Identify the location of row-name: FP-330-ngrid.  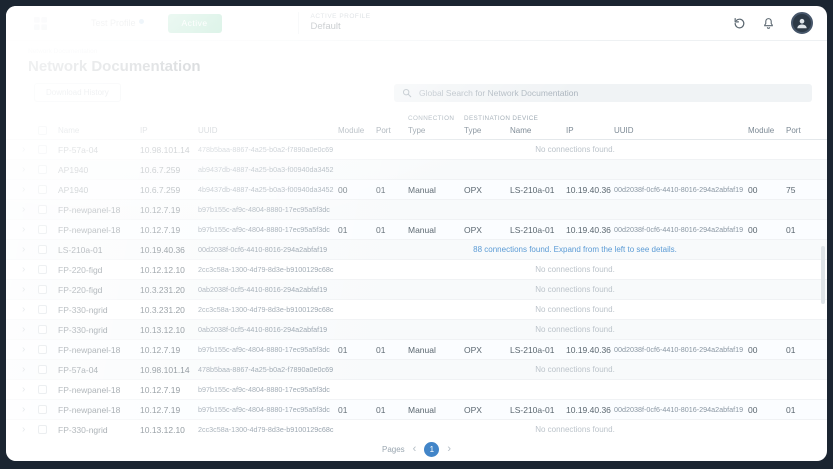
(83, 429).